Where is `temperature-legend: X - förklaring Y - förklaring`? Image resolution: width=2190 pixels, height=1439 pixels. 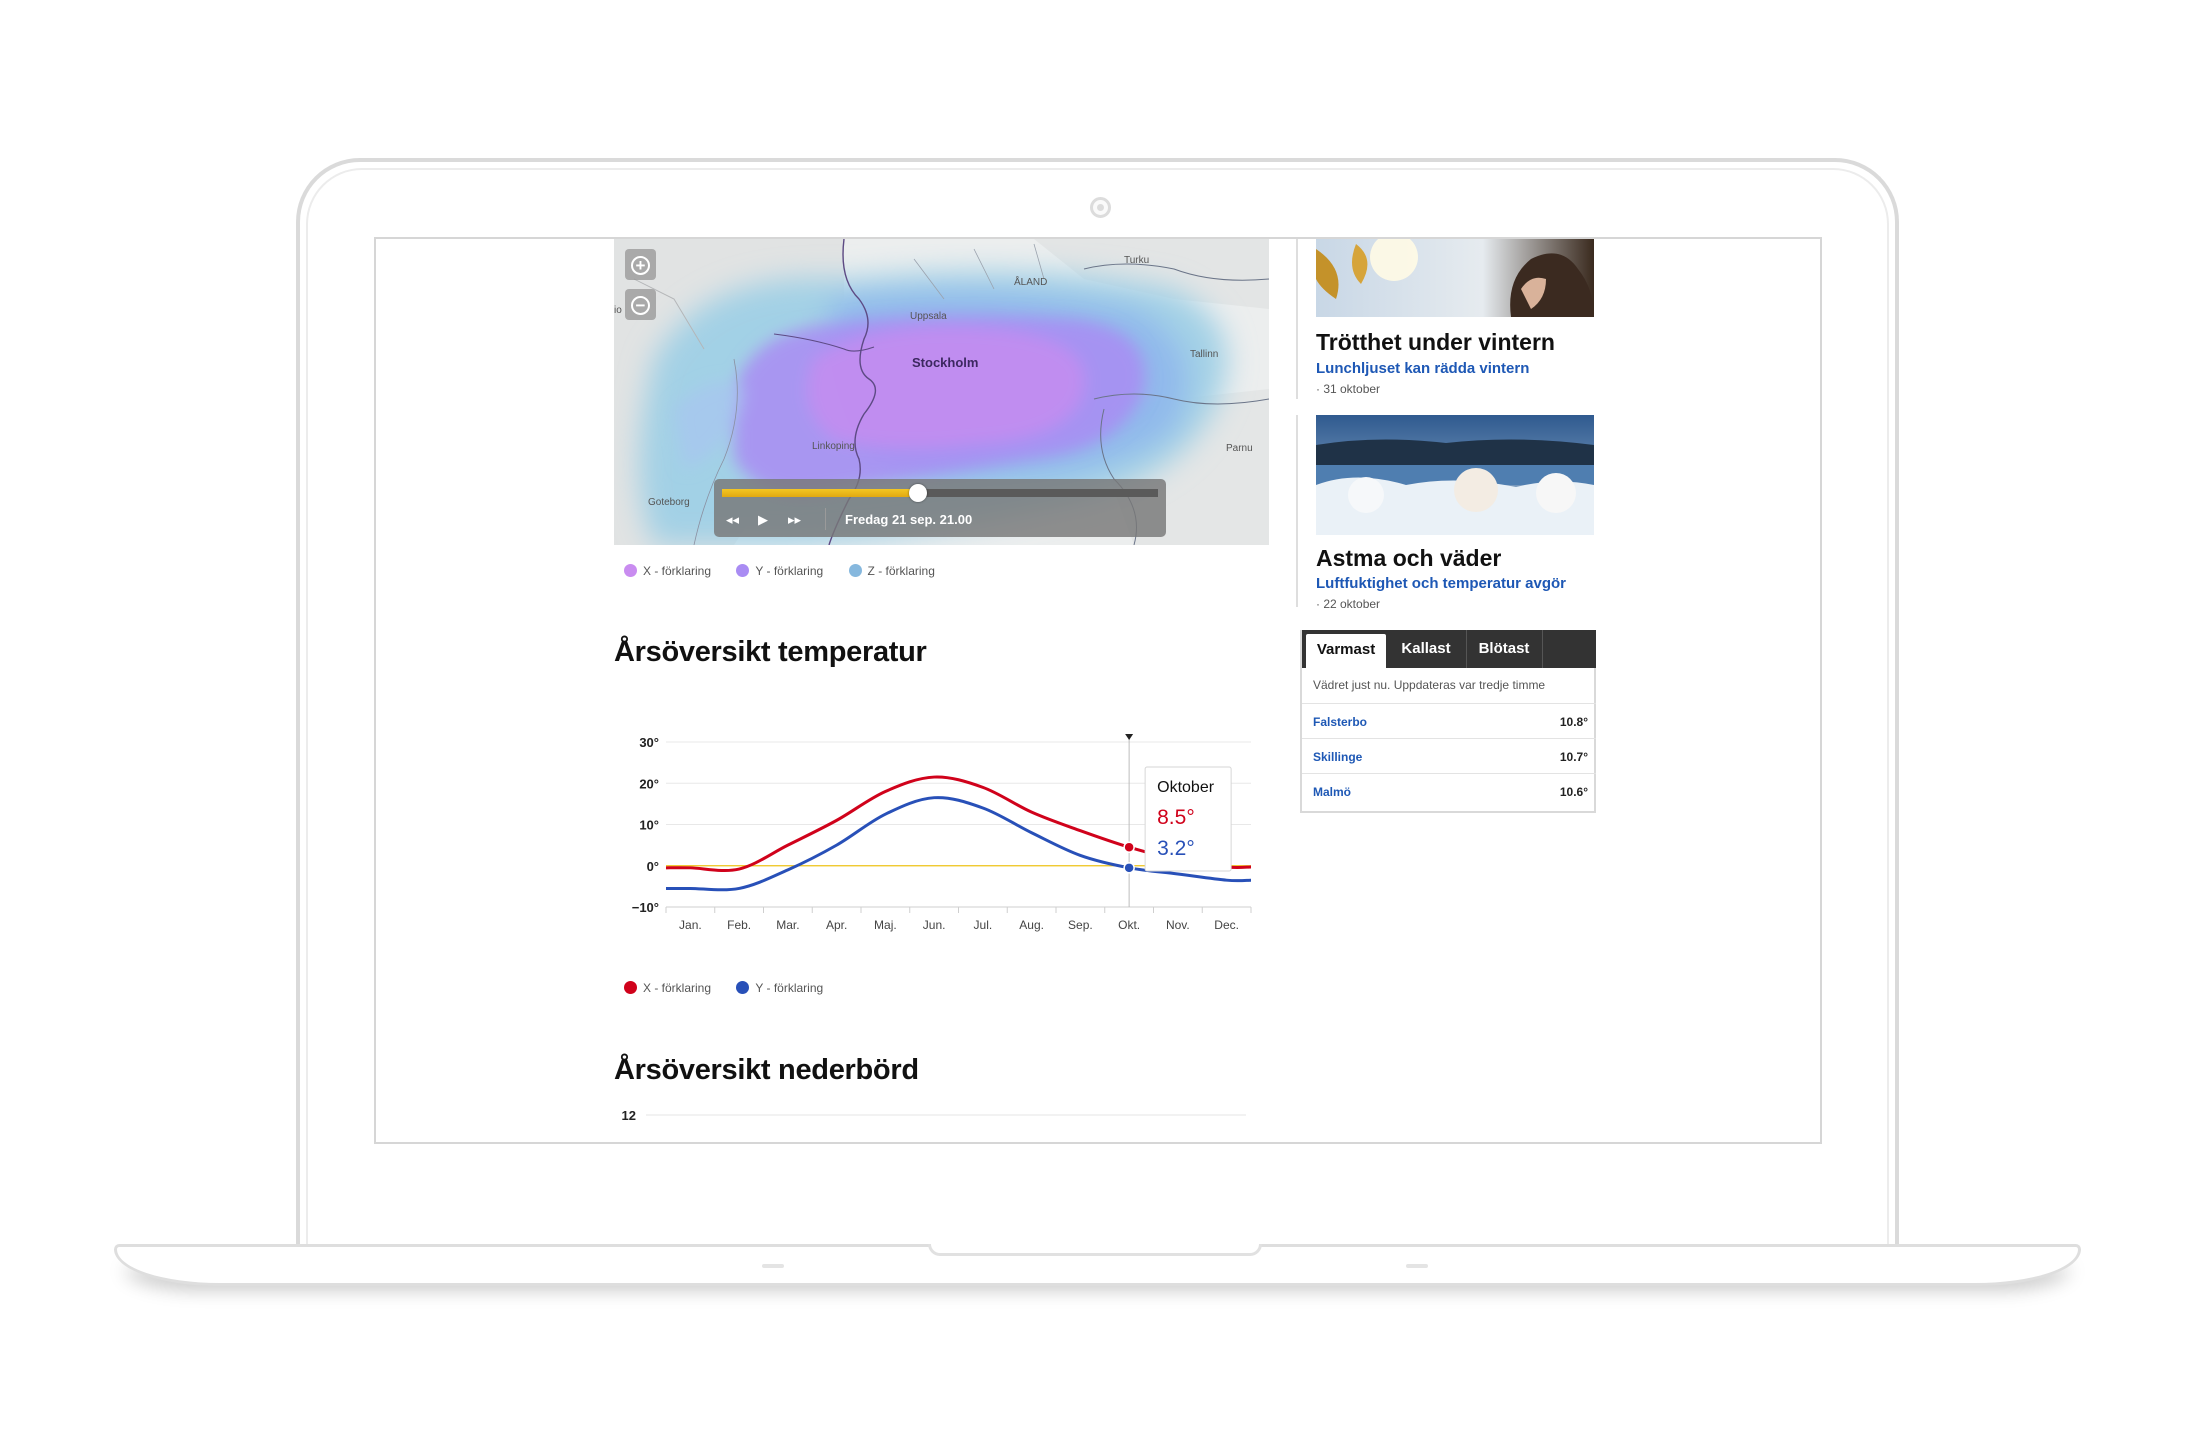 temperature-legend: X - förklaring Y - förklaring is located at coordinates (734, 988).